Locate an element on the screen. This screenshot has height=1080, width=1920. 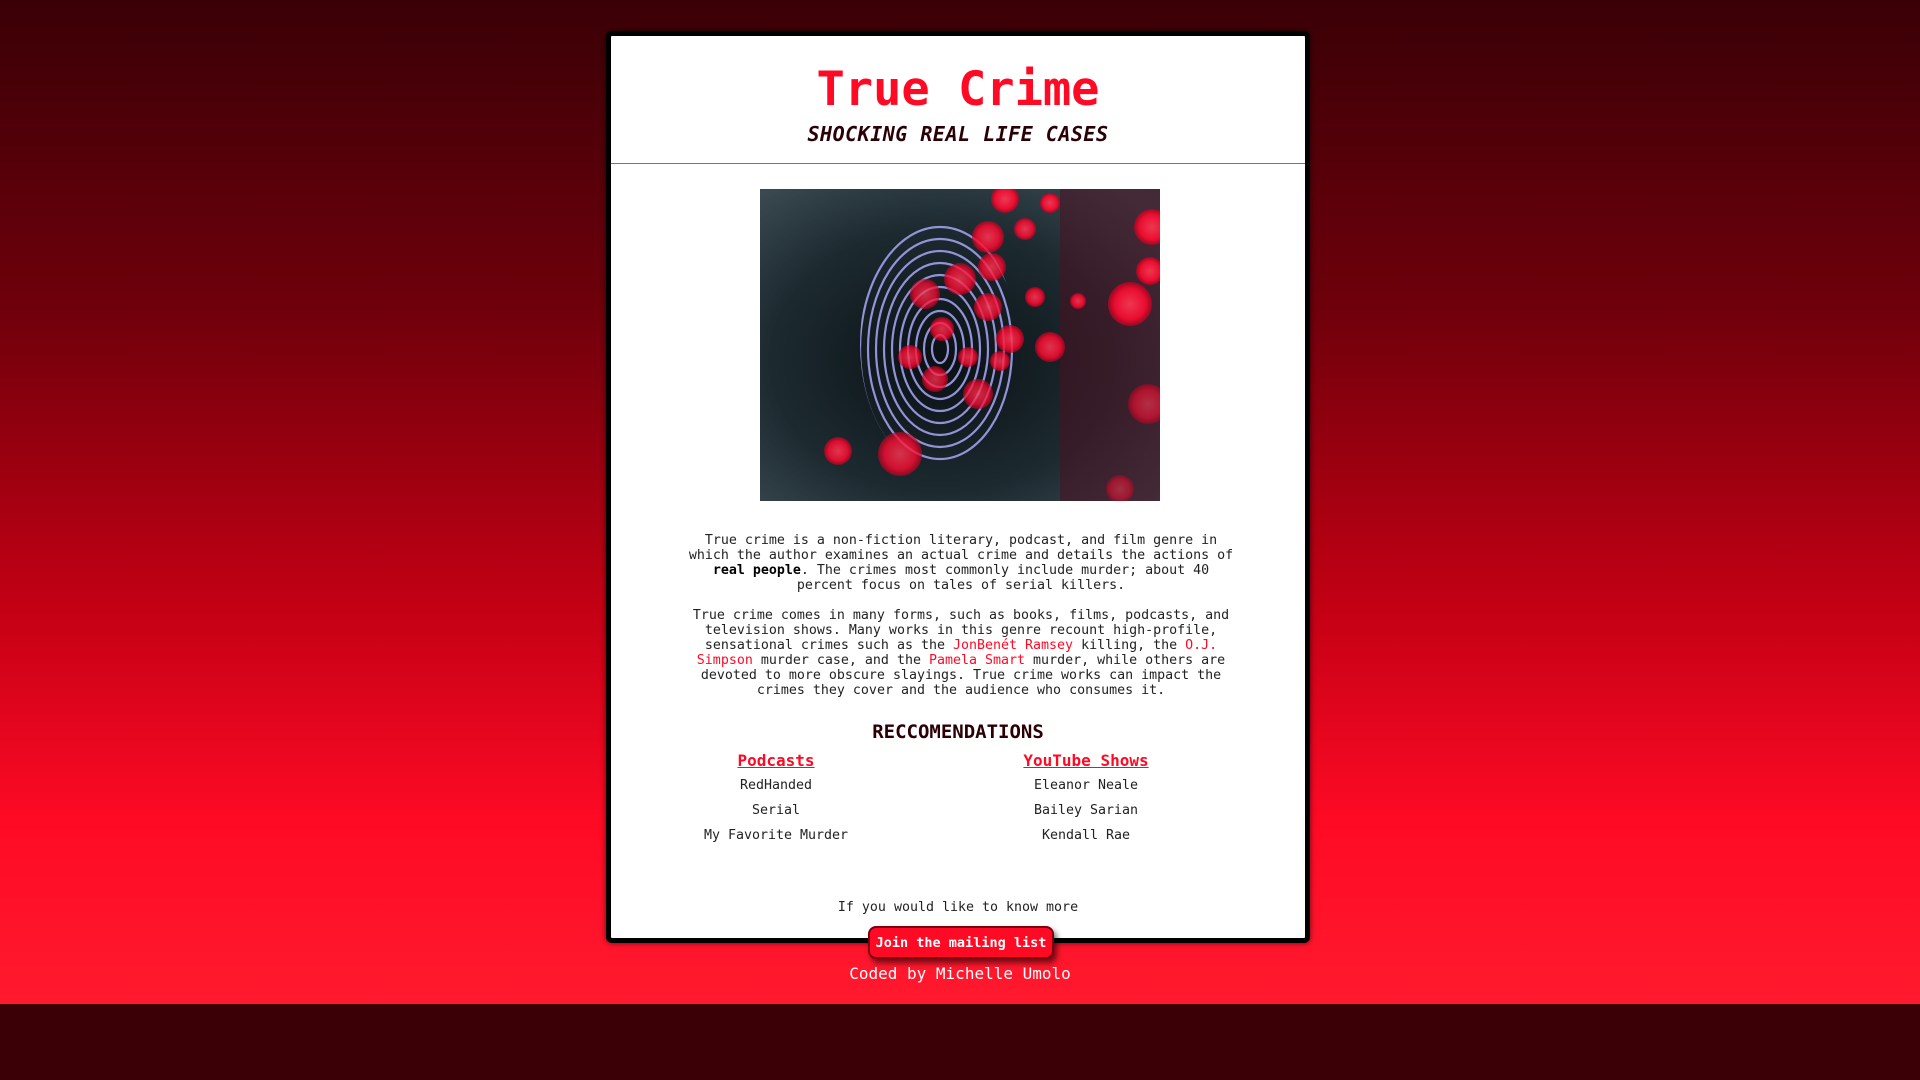
list-item: Serial is located at coordinates (776, 810).